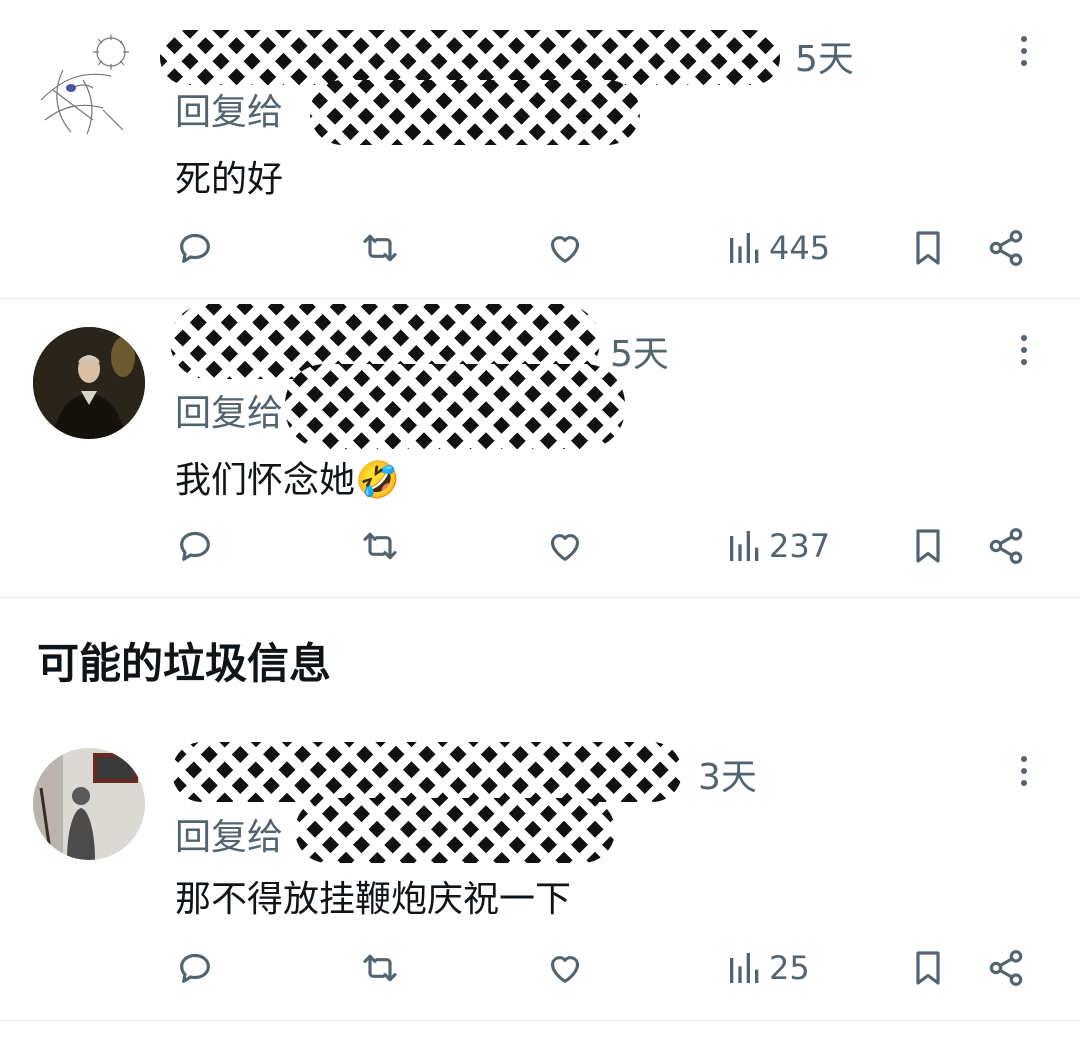 The height and width of the screenshot is (1037, 1080). I want to click on tweet-actions: 445, so click(540, 248).